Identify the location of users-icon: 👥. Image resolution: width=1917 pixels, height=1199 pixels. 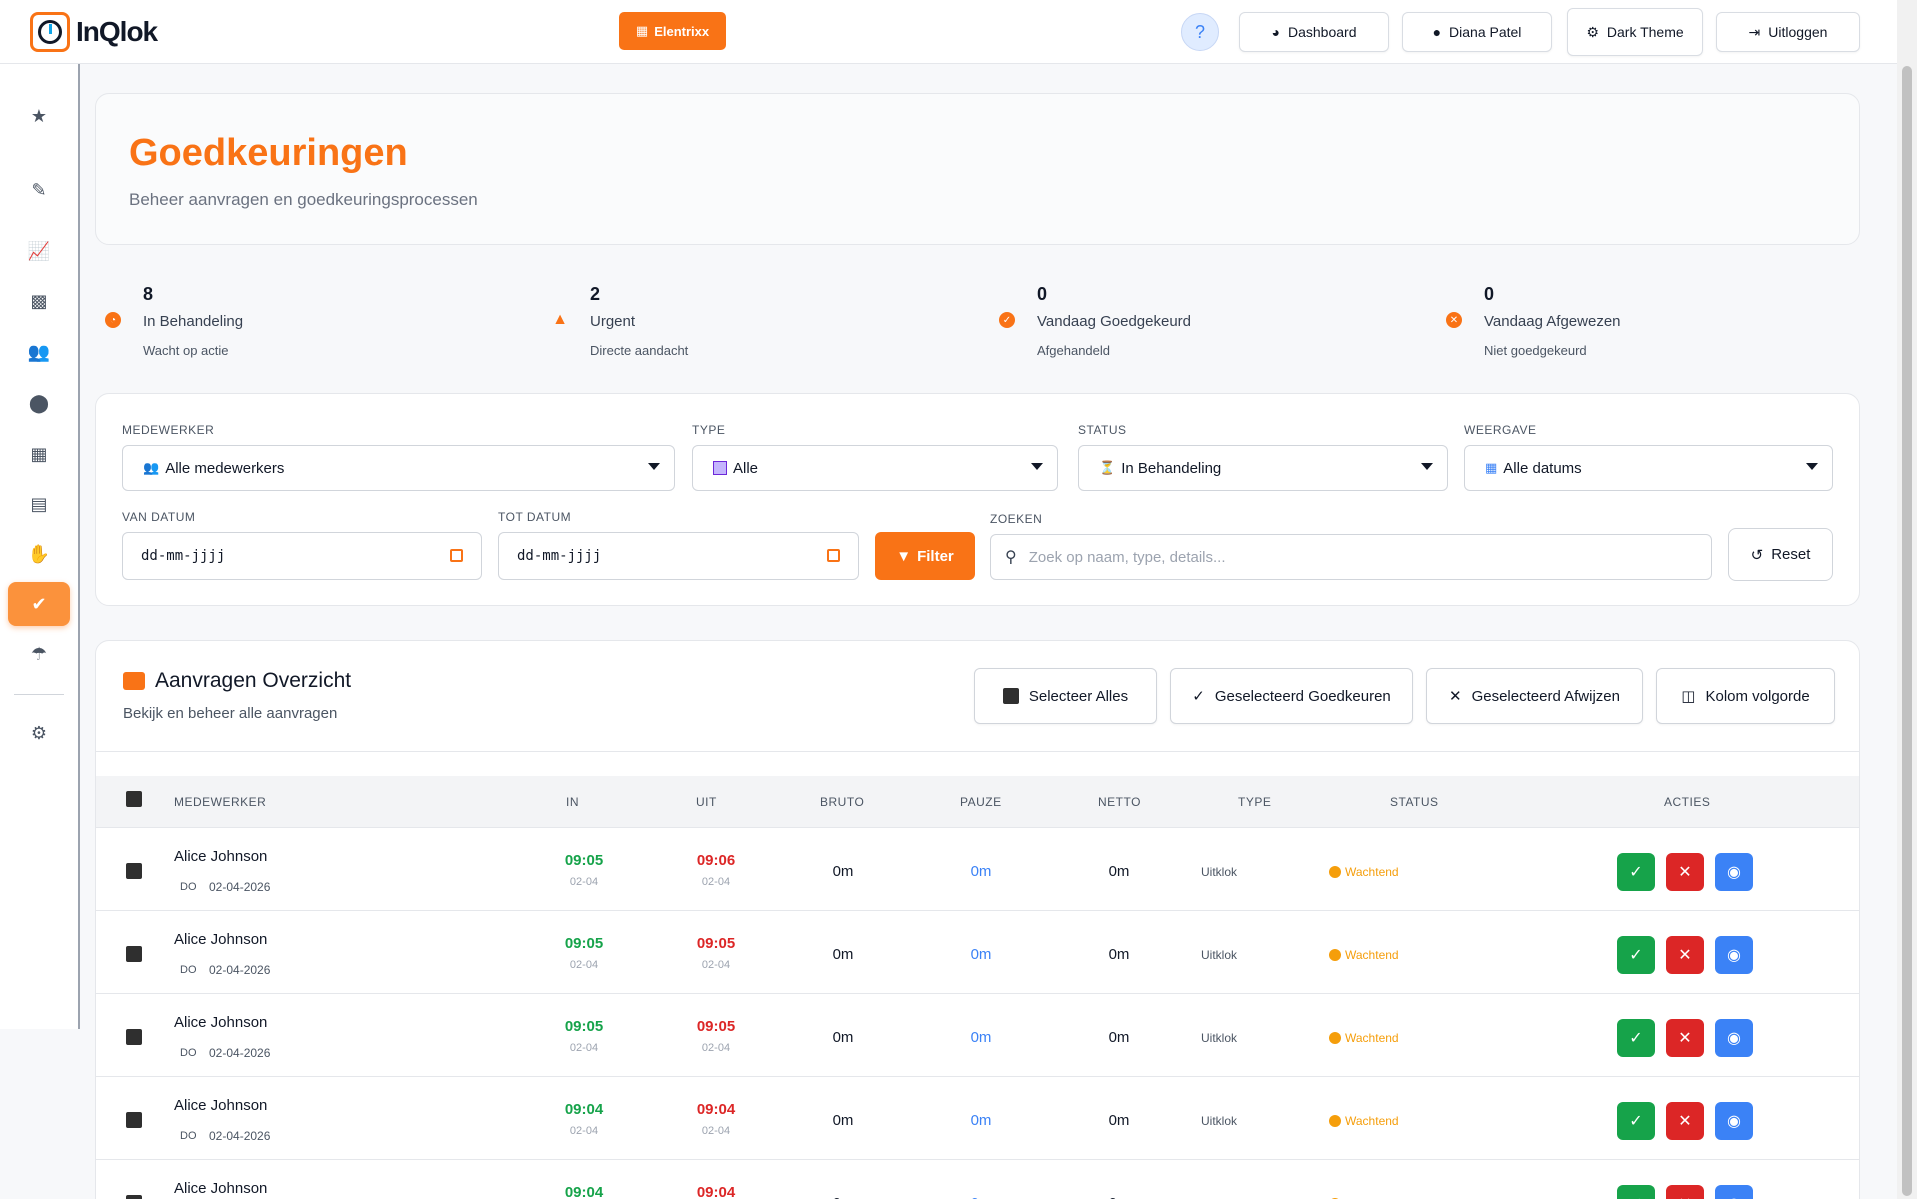
(39, 352).